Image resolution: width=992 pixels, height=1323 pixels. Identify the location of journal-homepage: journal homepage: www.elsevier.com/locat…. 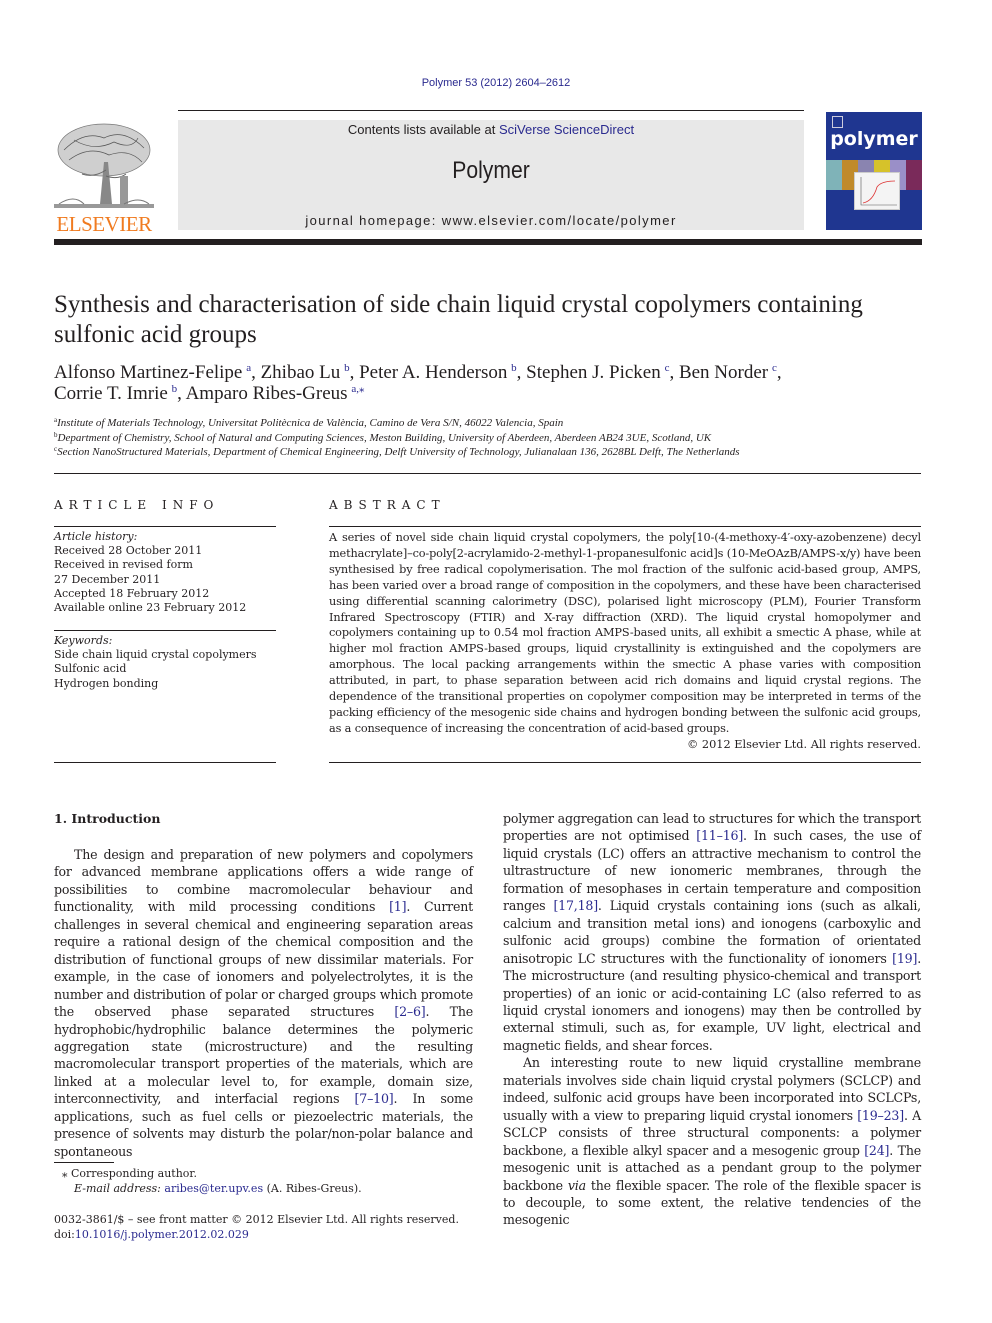
(491, 220).